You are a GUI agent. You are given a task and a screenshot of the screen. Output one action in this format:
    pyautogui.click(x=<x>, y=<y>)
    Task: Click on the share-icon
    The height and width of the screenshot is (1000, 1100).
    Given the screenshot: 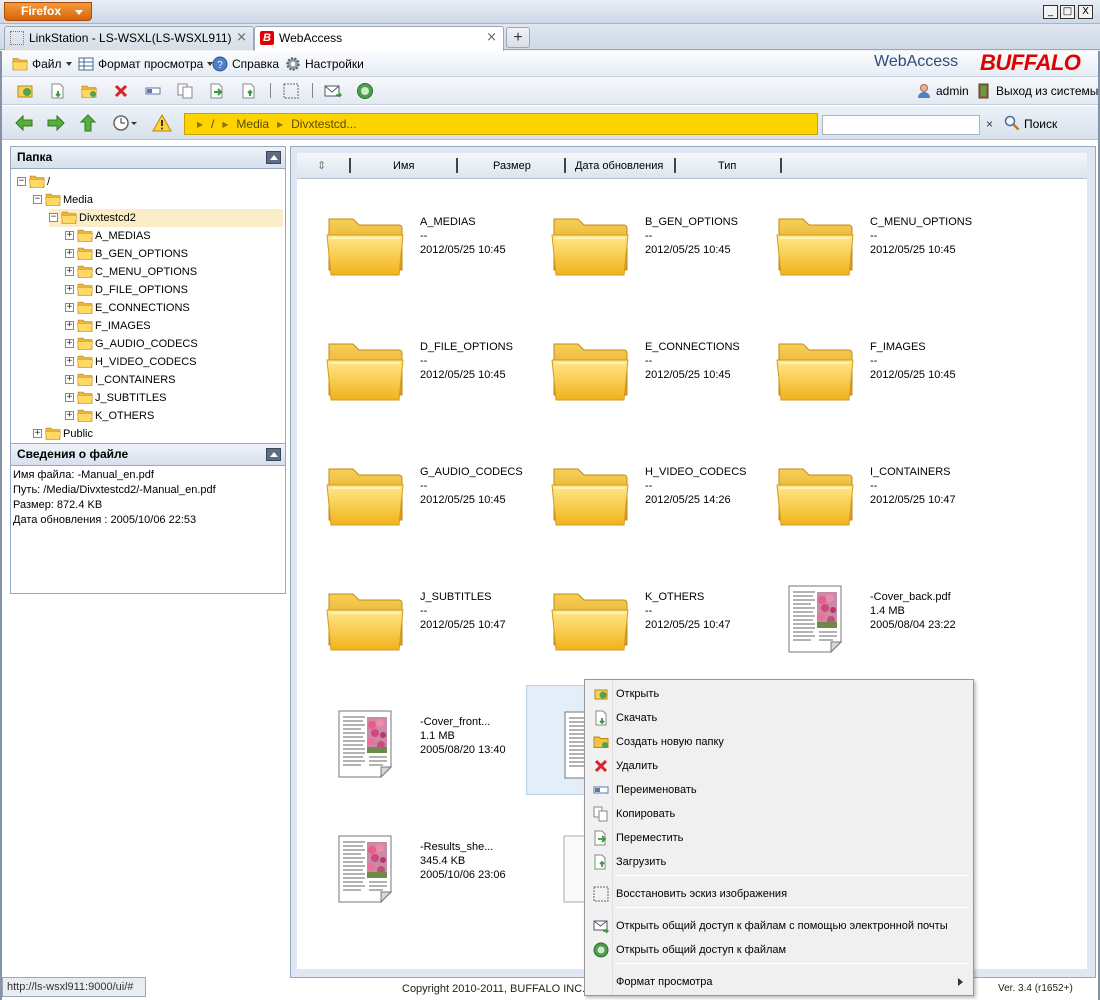 What is the action you would take?
    pyautogui.click(x=365, y=91)
    